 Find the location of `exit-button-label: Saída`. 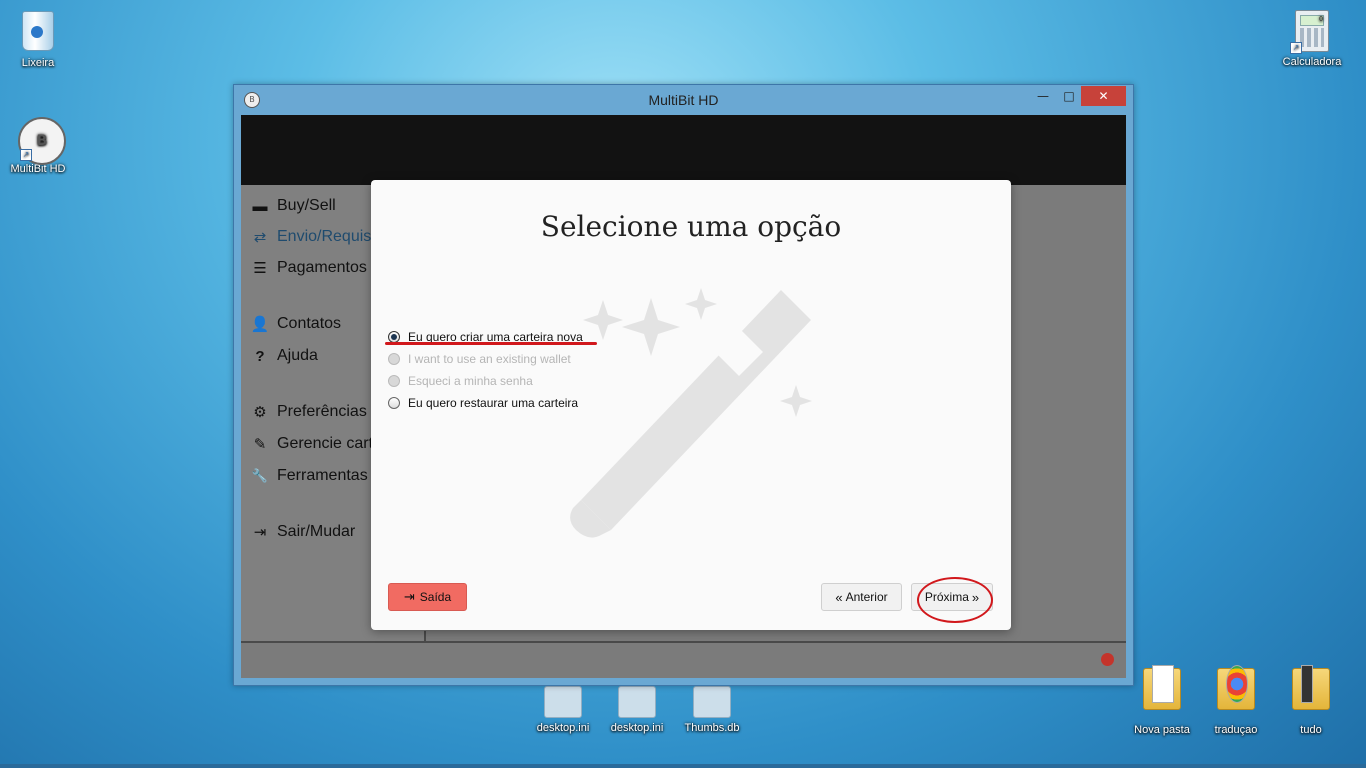

exit-button-label: Saída is located at coordinates (435, 597).